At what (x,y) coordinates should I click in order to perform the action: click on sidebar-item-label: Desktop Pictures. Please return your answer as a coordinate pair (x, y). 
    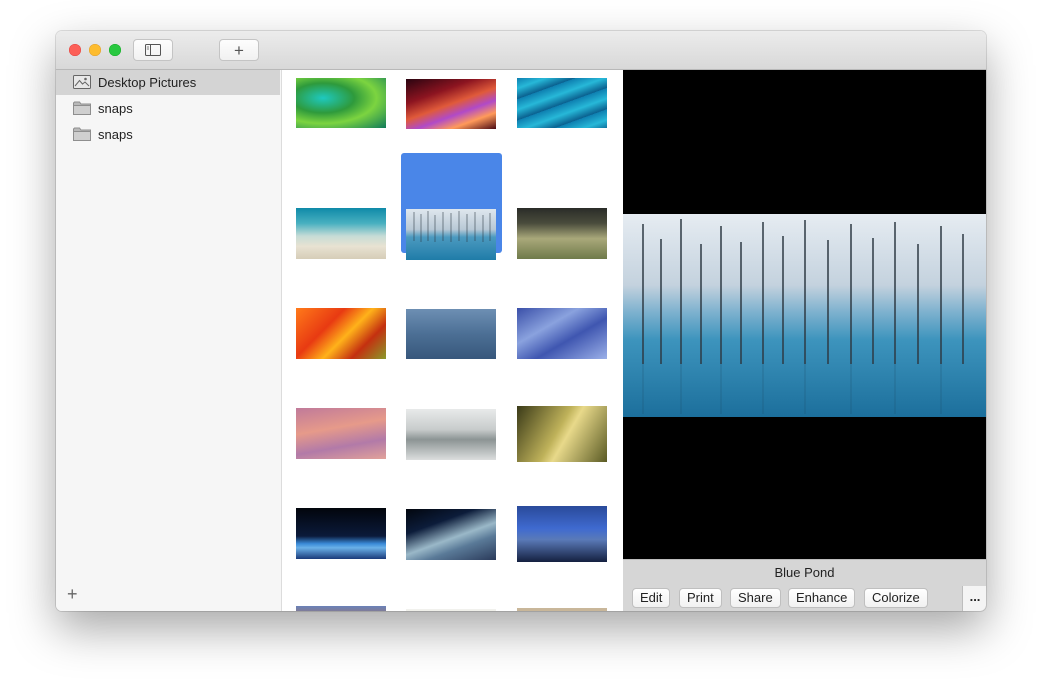
    Looking at the image, I should click on (147, 82).